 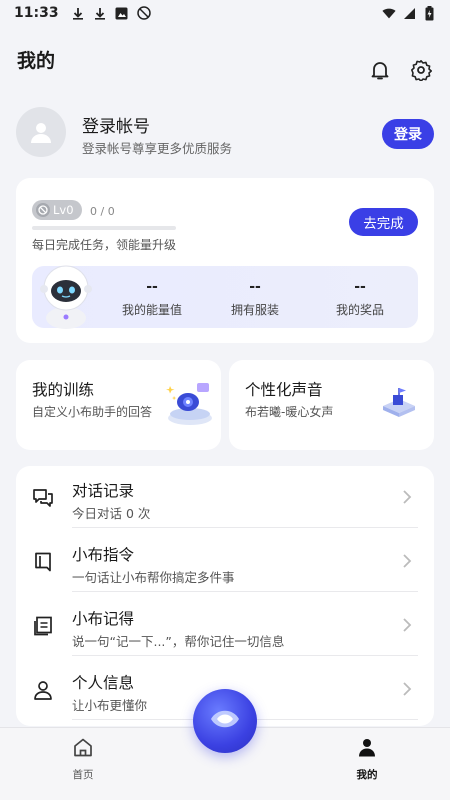 I want to click on list-item-title: 个人信息, so click(x=103, y=683).